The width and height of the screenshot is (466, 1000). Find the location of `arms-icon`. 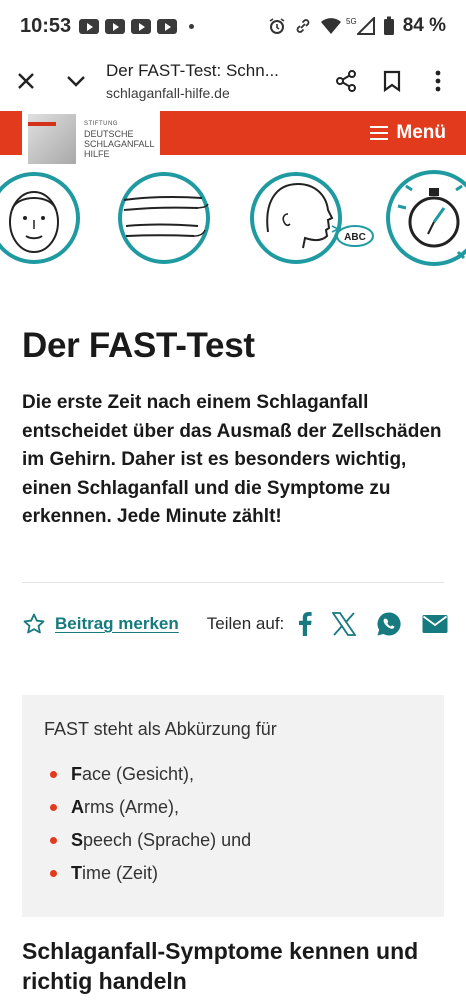

arms-icon is located at coordinates (164, 218).